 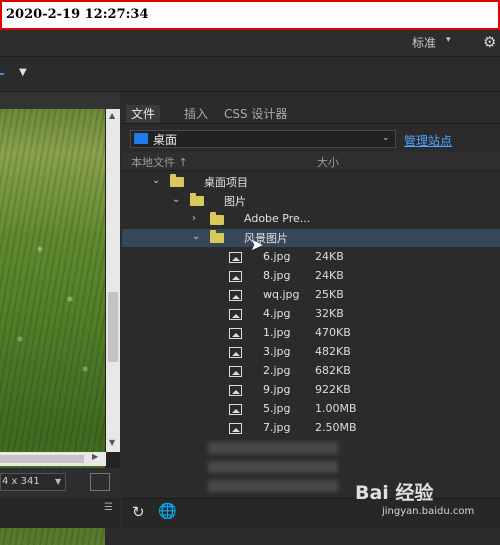 What do you see at coordinates (448, 40) in the screenshot?
I see `chevron-down-icon: ▾` at bounding box center [448, 40].